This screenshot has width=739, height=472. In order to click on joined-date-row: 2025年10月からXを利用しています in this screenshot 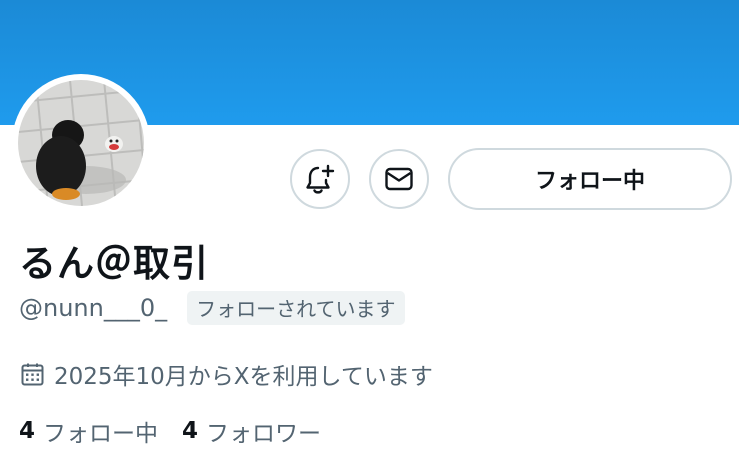, I will do `click(226, 374)`.